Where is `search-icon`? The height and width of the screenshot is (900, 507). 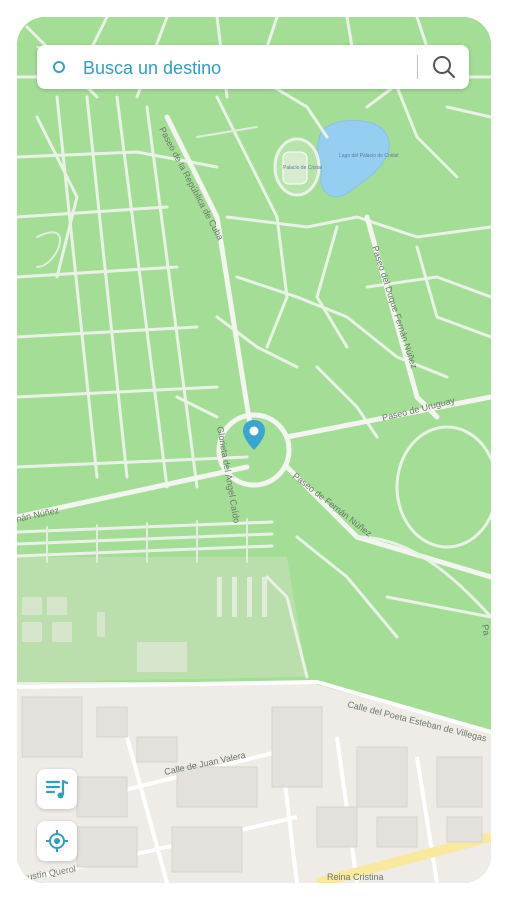 search-icon is located at coordinates (444, 67).